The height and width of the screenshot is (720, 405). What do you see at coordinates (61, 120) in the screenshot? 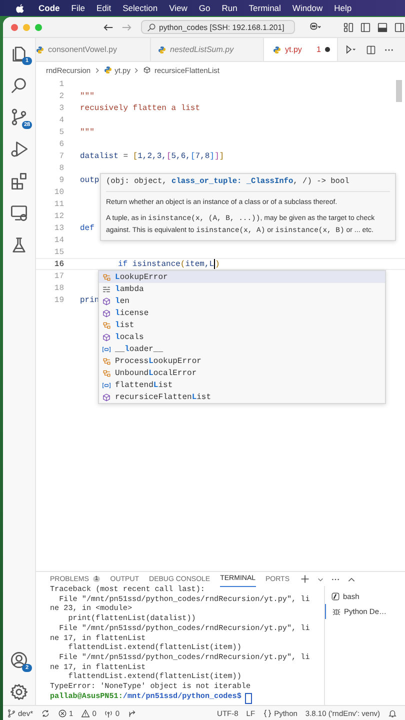
I see `line-number: 4` at bounding box center [61, 120].